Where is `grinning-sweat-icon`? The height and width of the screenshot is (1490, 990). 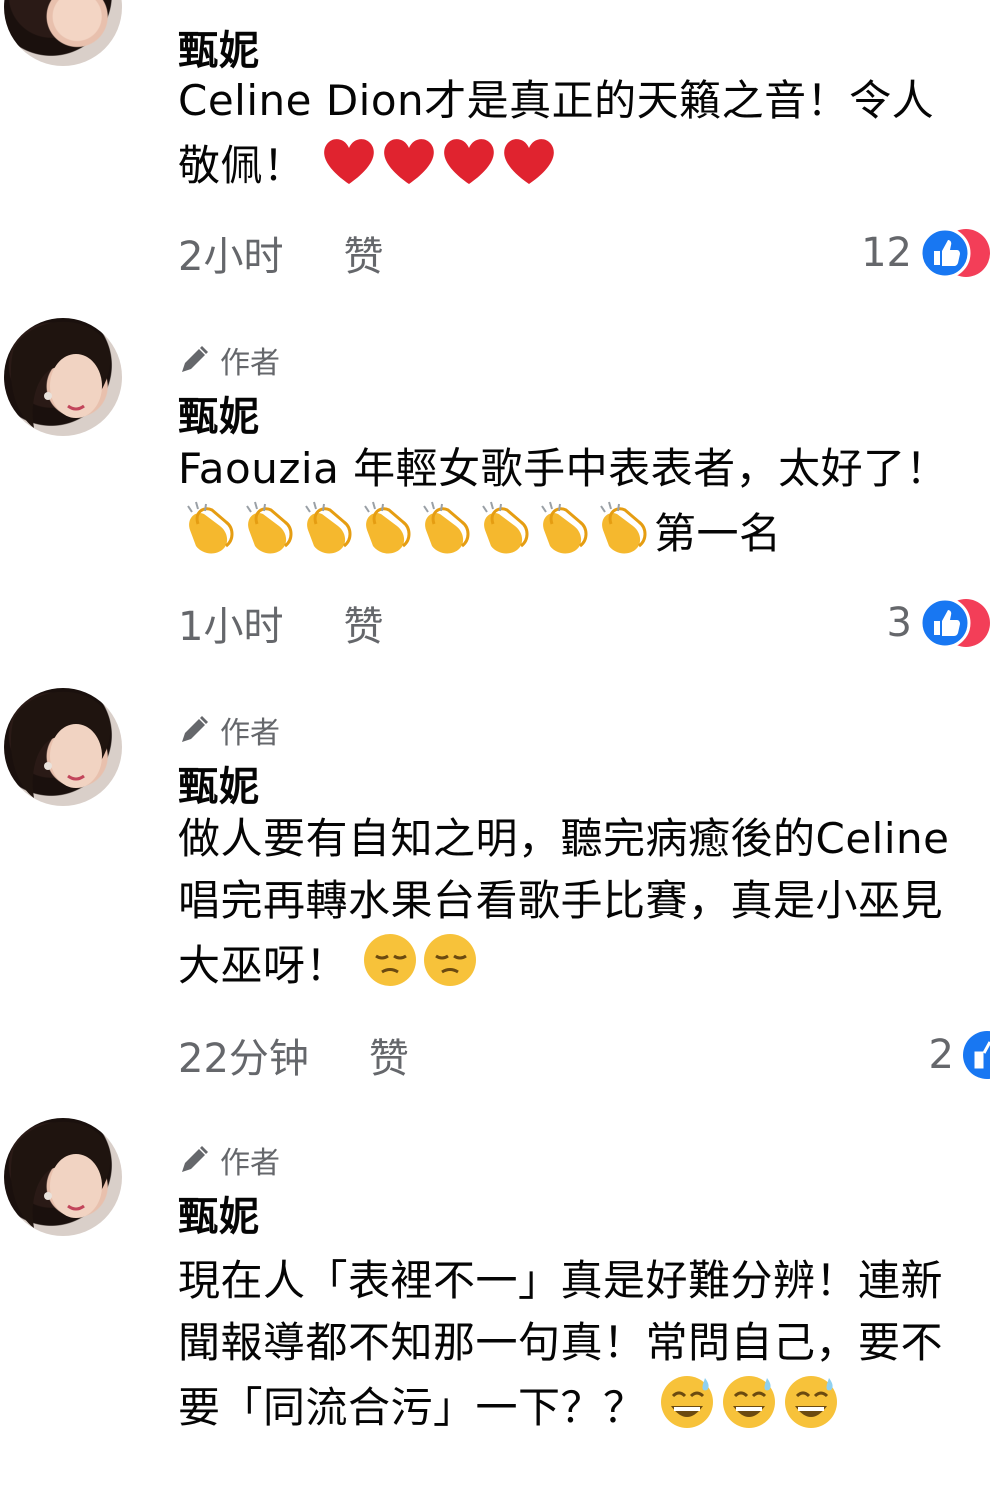 grinning-sweat-icon is located at coordinates (749, 1402).